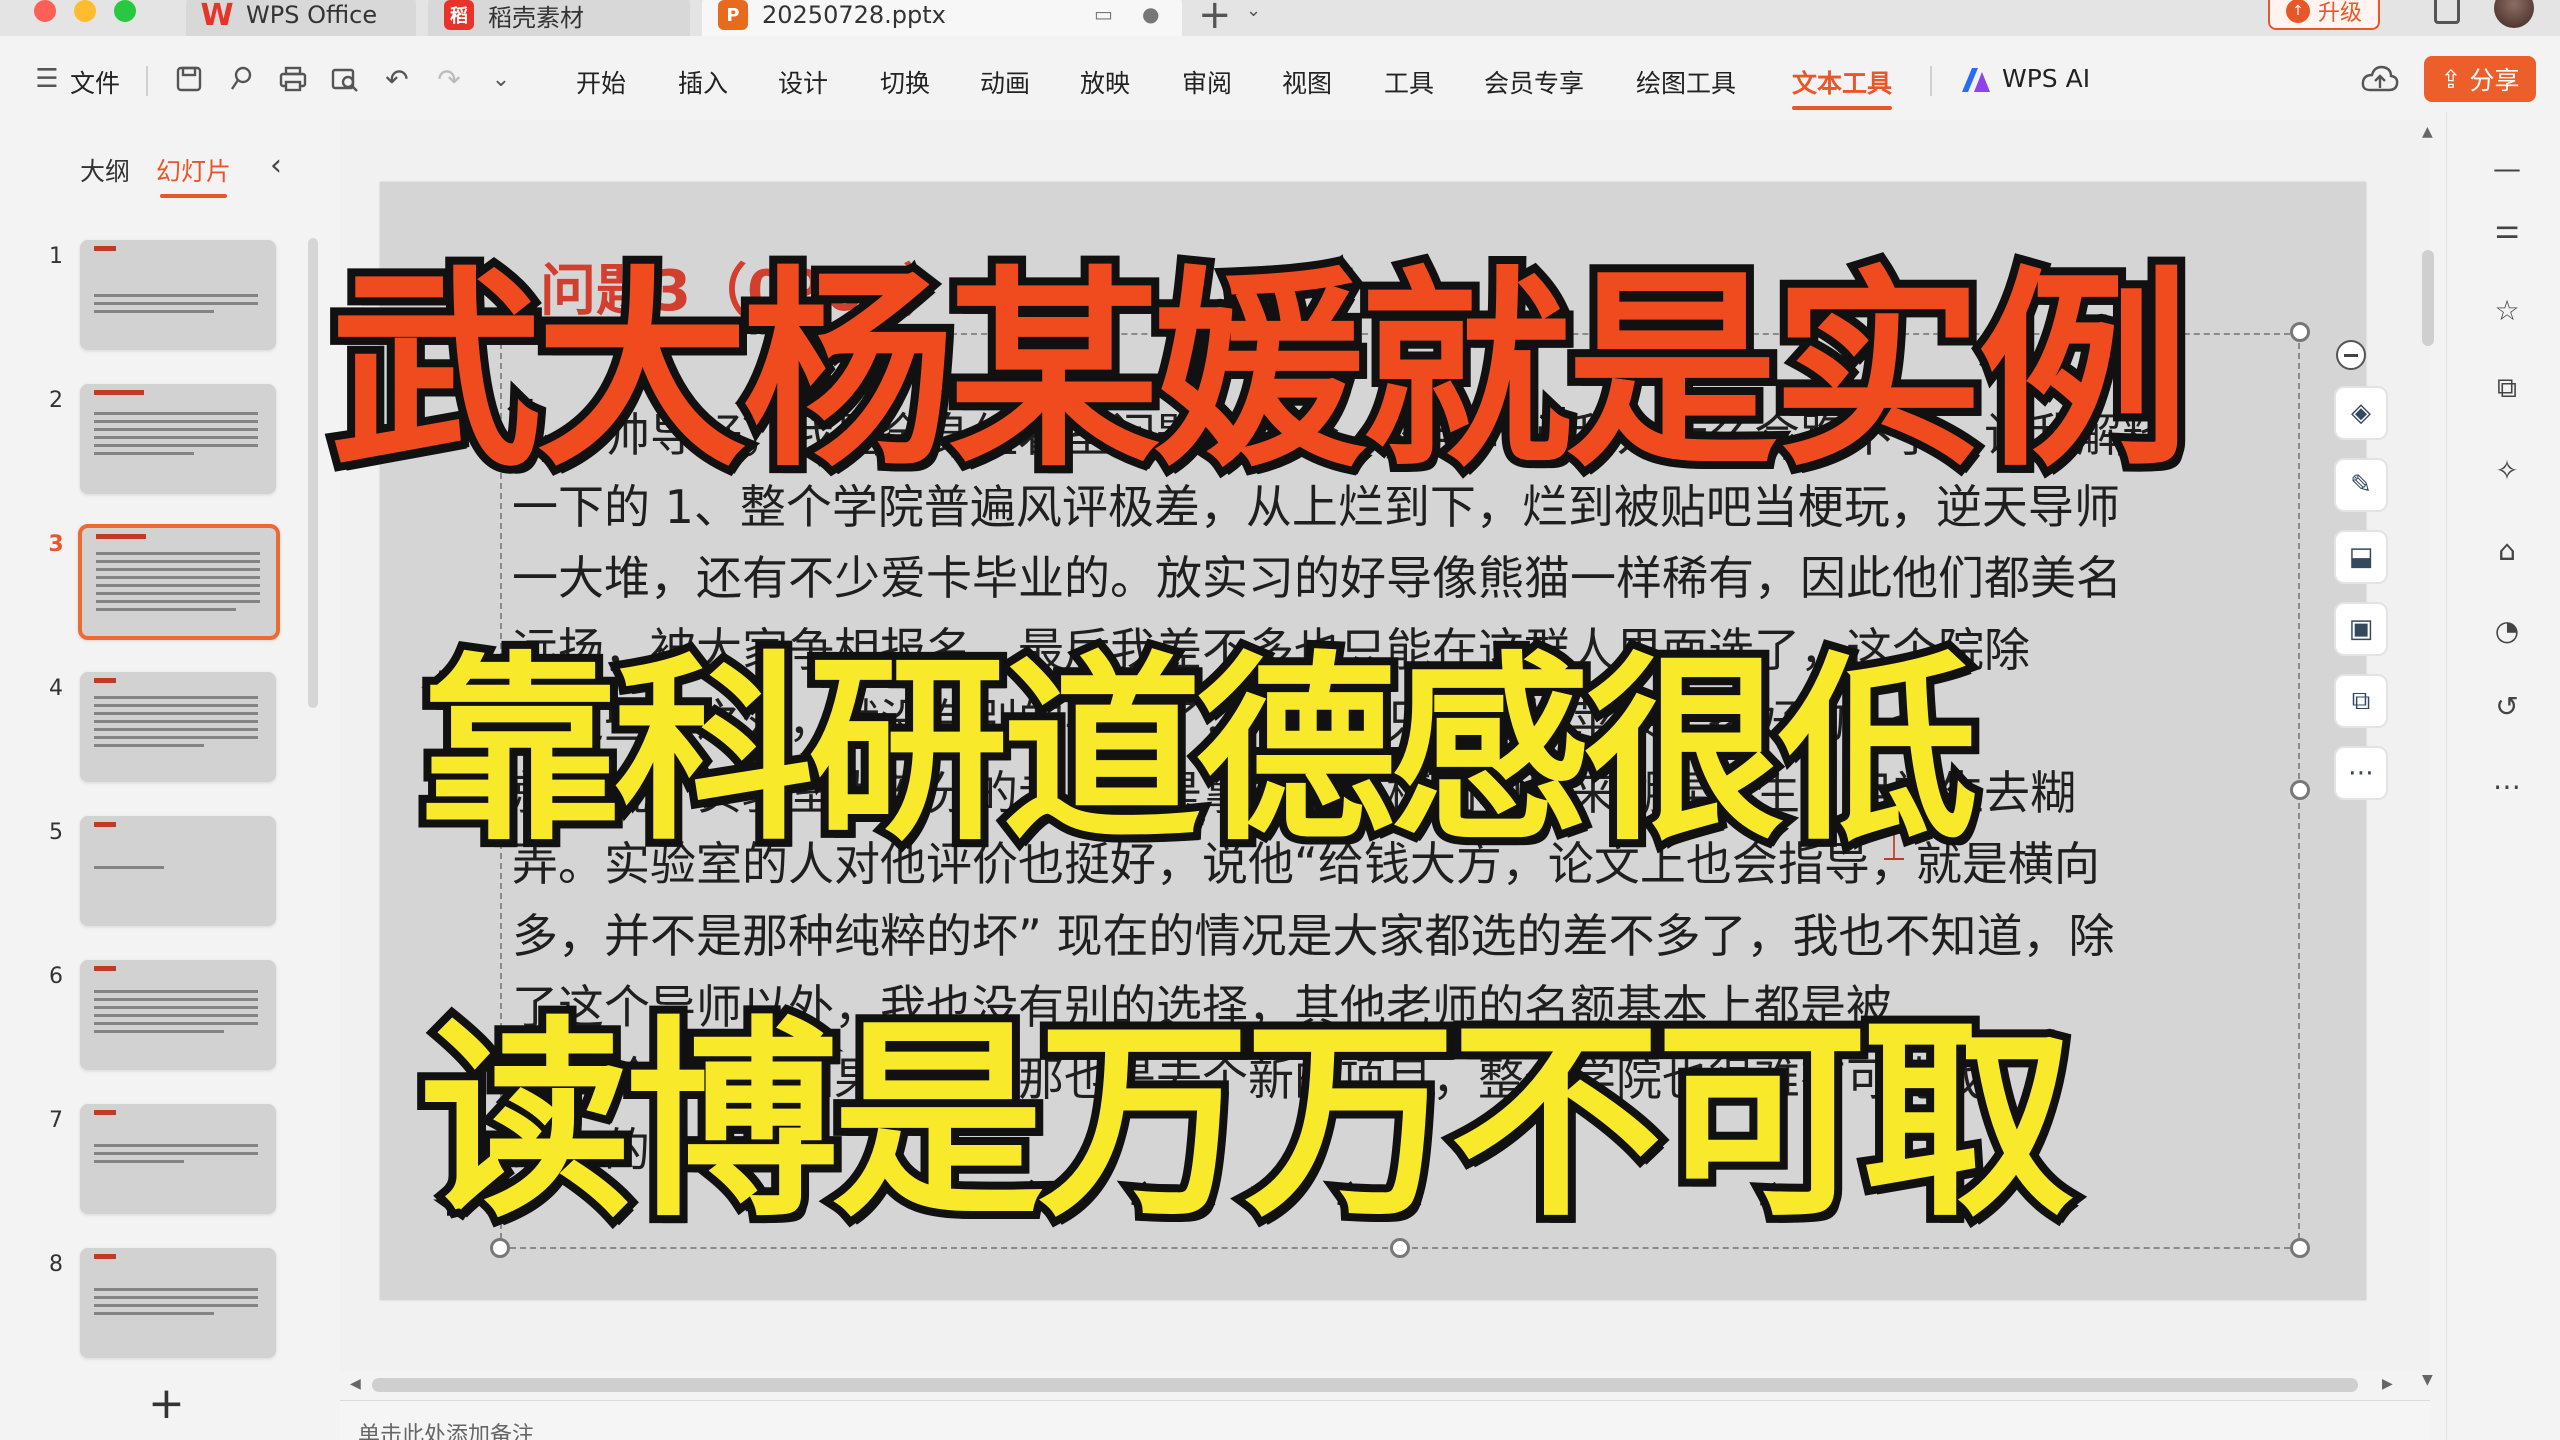  I want to click on cloud-upload-icon, so click(2380, 80).